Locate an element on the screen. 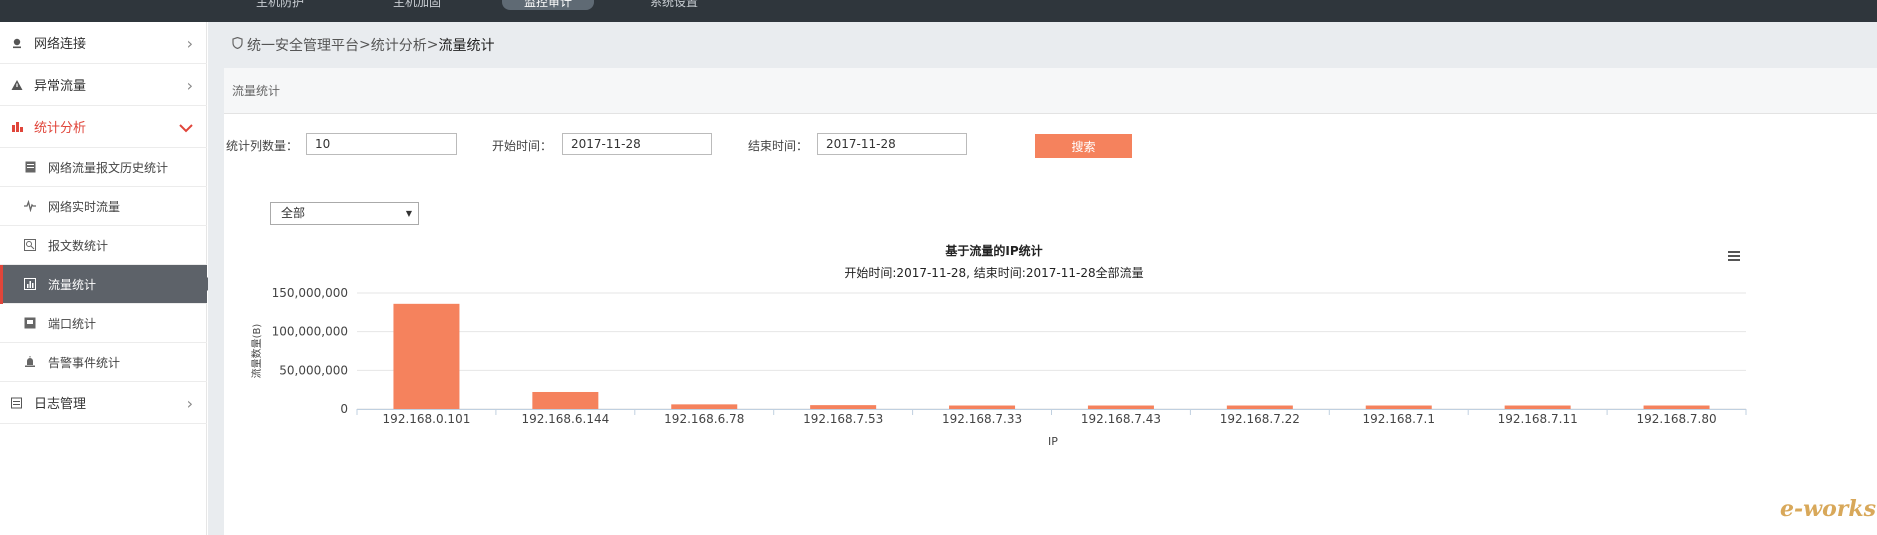 The width and height of the screenshot is (1877, 535). sidebar-subitem-alarm-statistics: 告警事件统计 is located at coordinates (103, 362).